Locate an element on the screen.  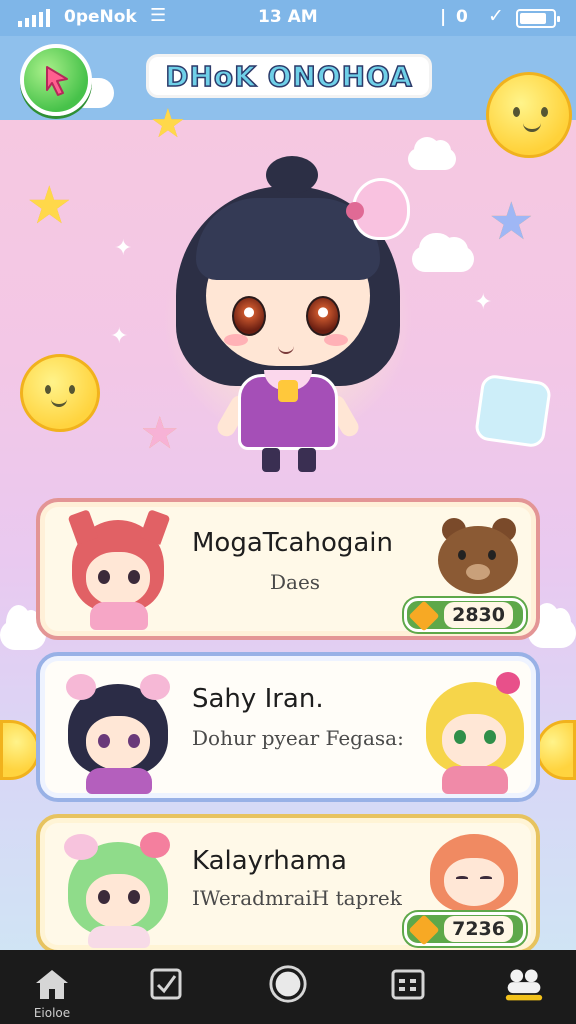
character-name: Kalayrhama is located at coordinates (269, 861).